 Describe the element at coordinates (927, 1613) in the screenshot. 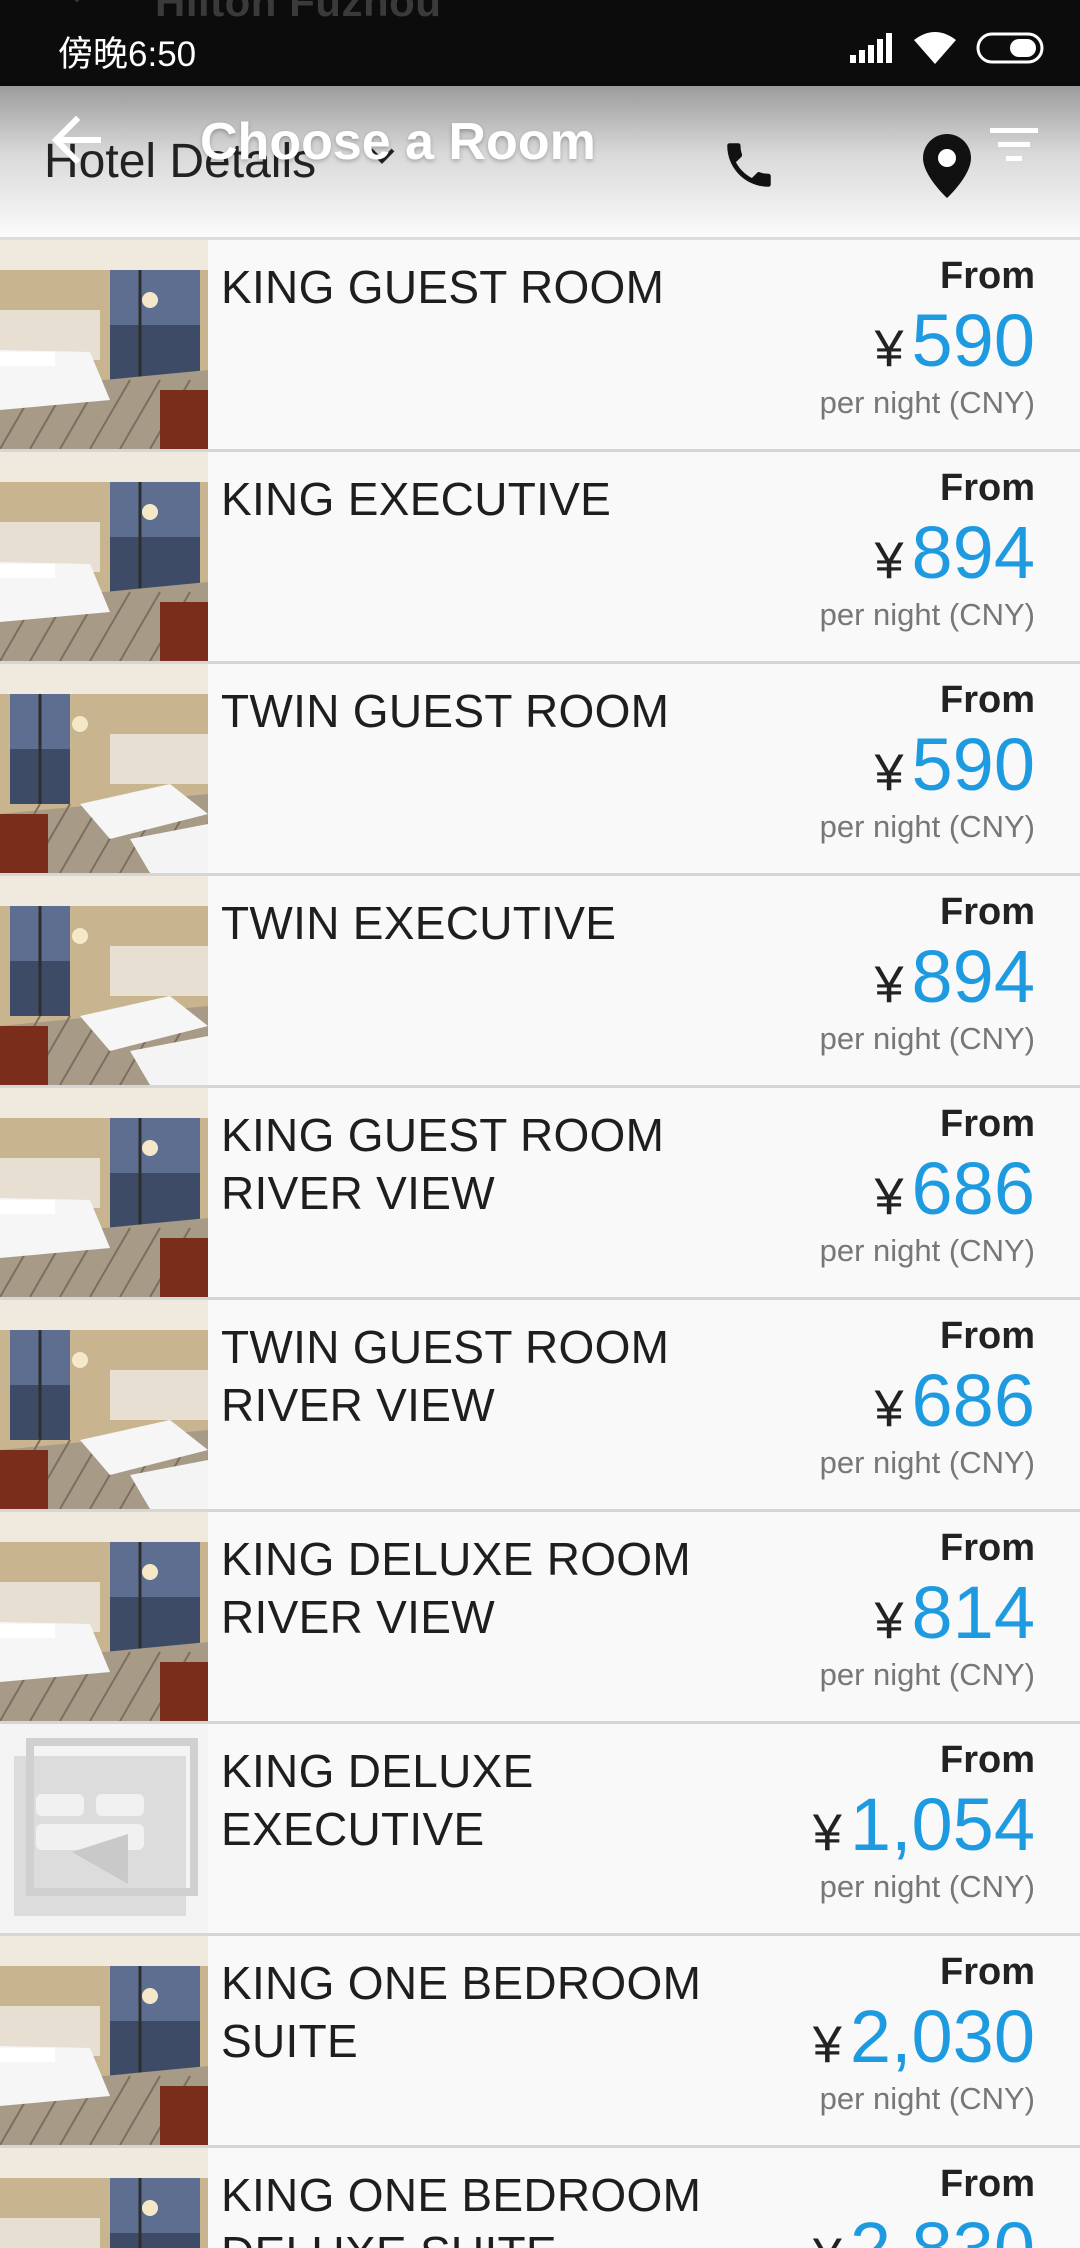

I see `price-line: ¥ 814` at that location.